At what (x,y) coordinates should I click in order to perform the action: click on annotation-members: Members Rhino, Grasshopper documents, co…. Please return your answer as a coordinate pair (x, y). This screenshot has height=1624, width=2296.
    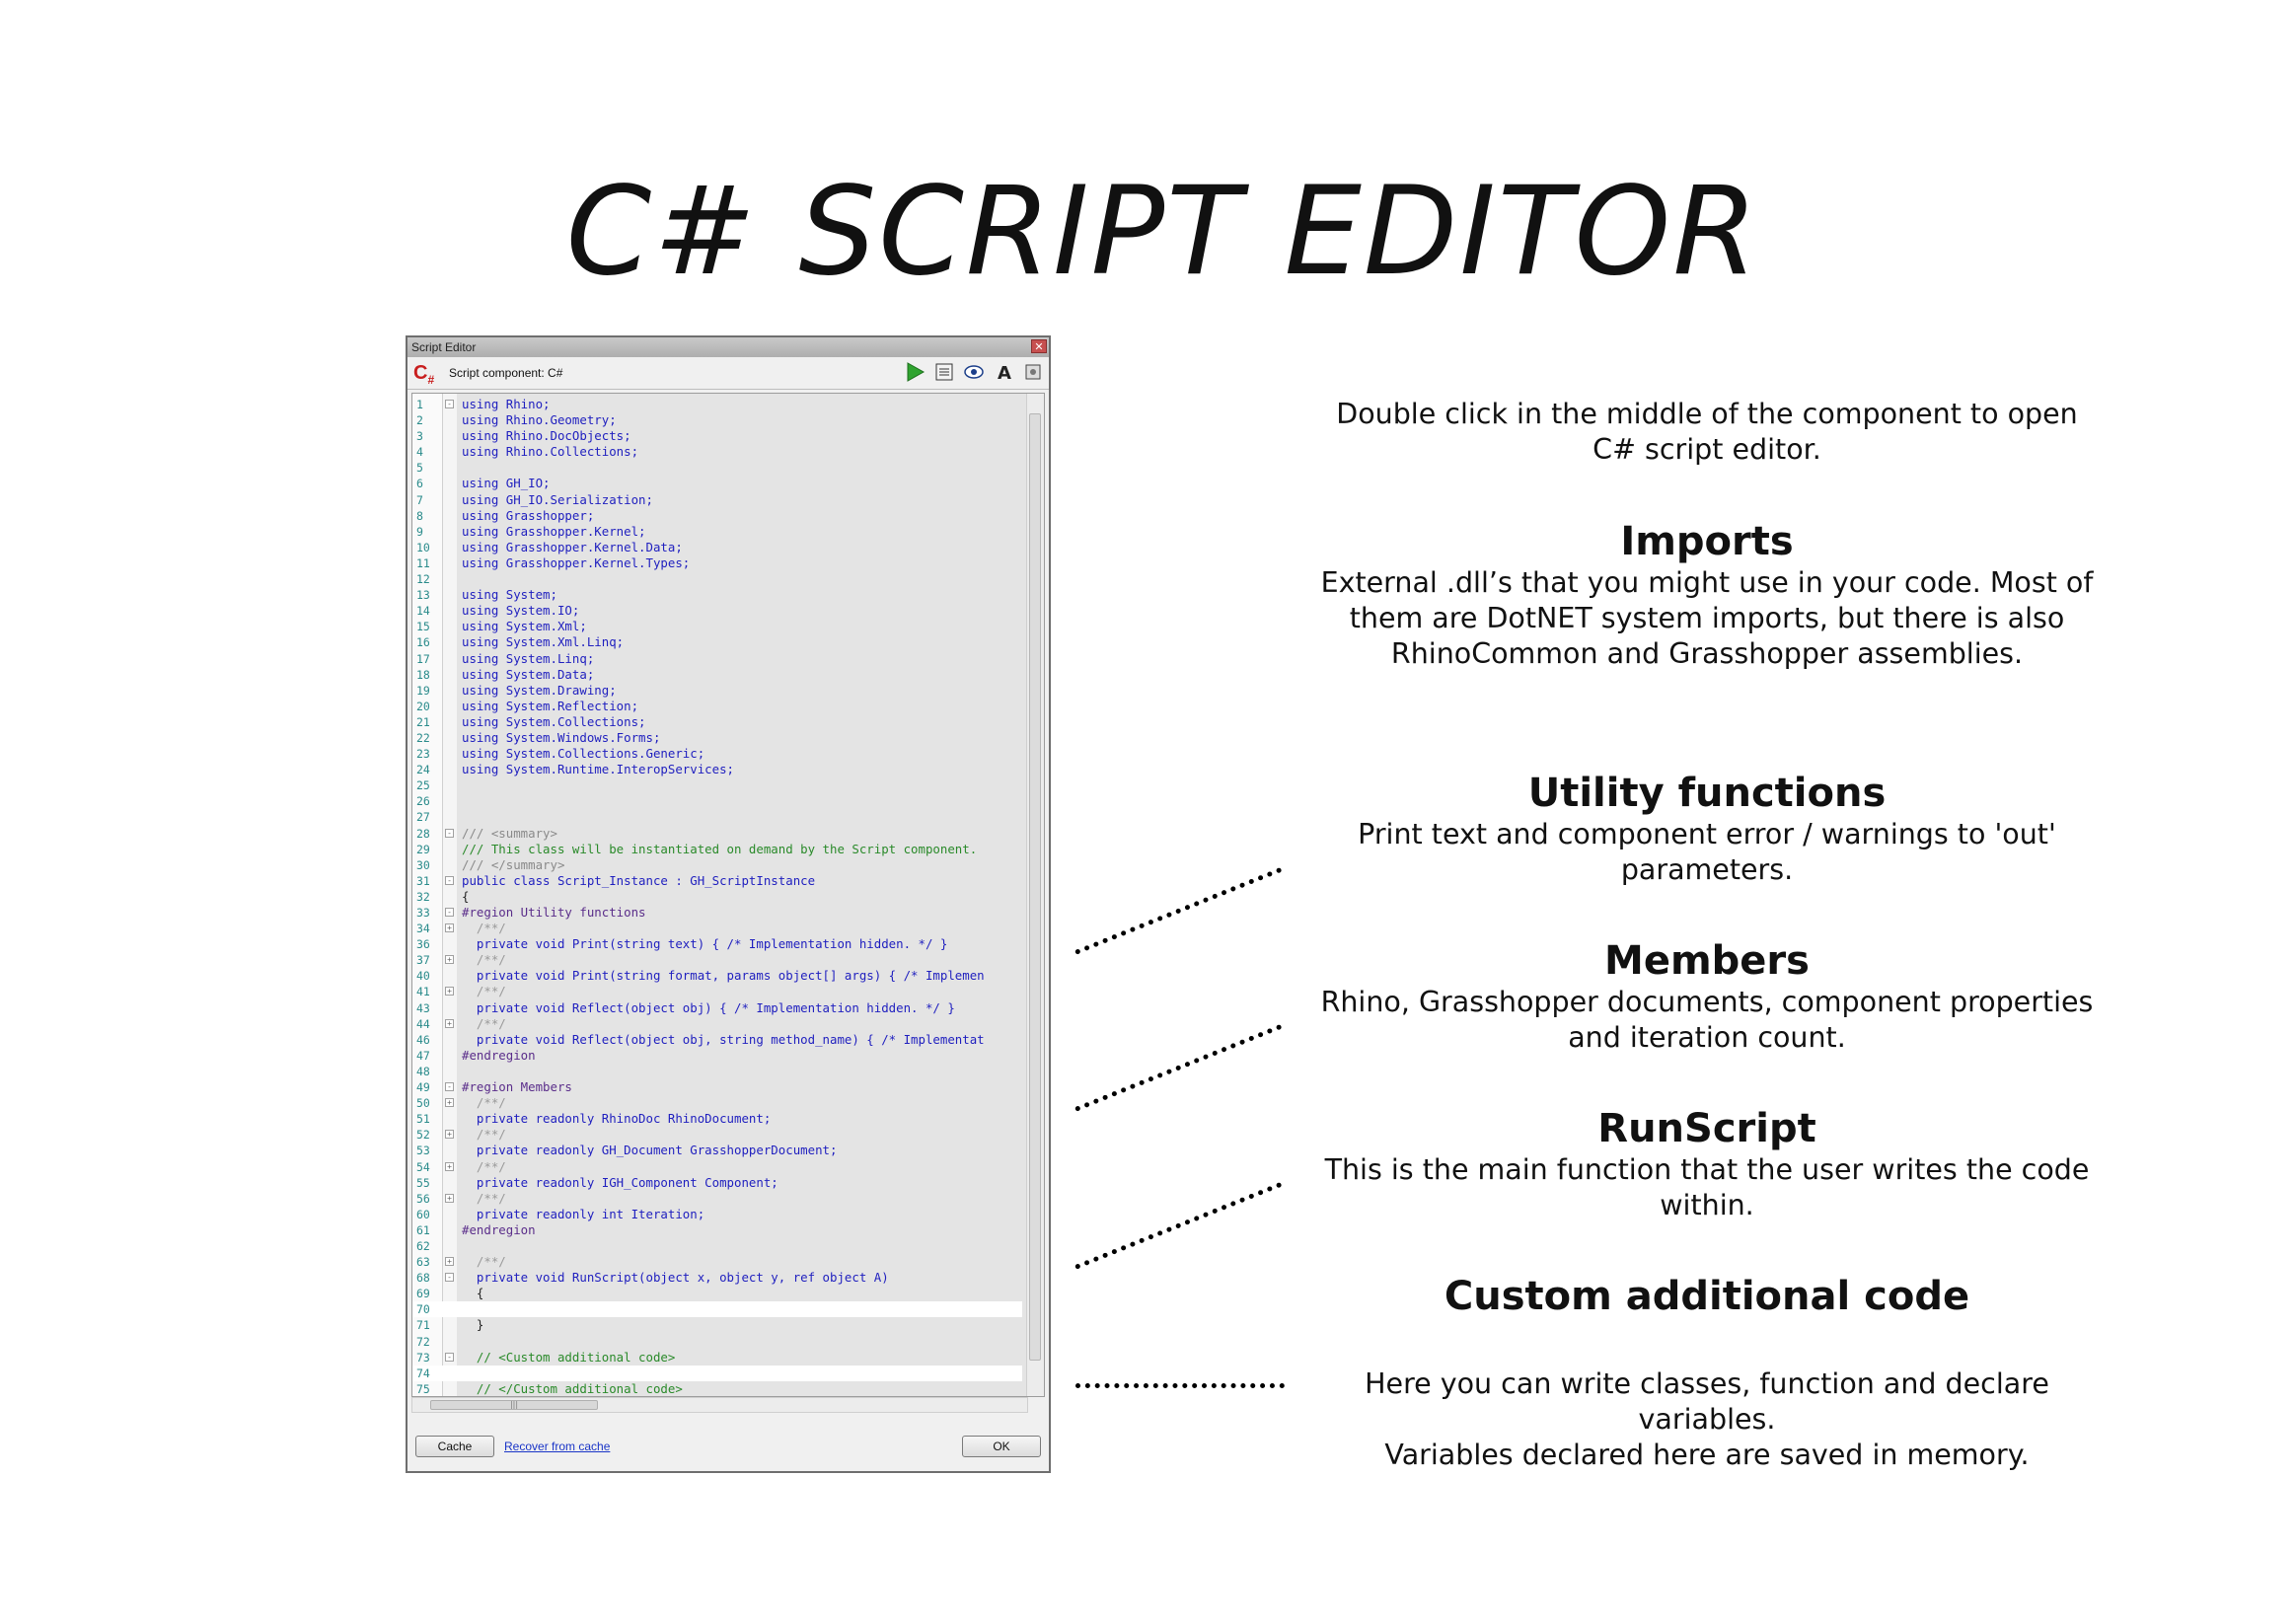
    Looking at the image, I should click on (1707, 996).